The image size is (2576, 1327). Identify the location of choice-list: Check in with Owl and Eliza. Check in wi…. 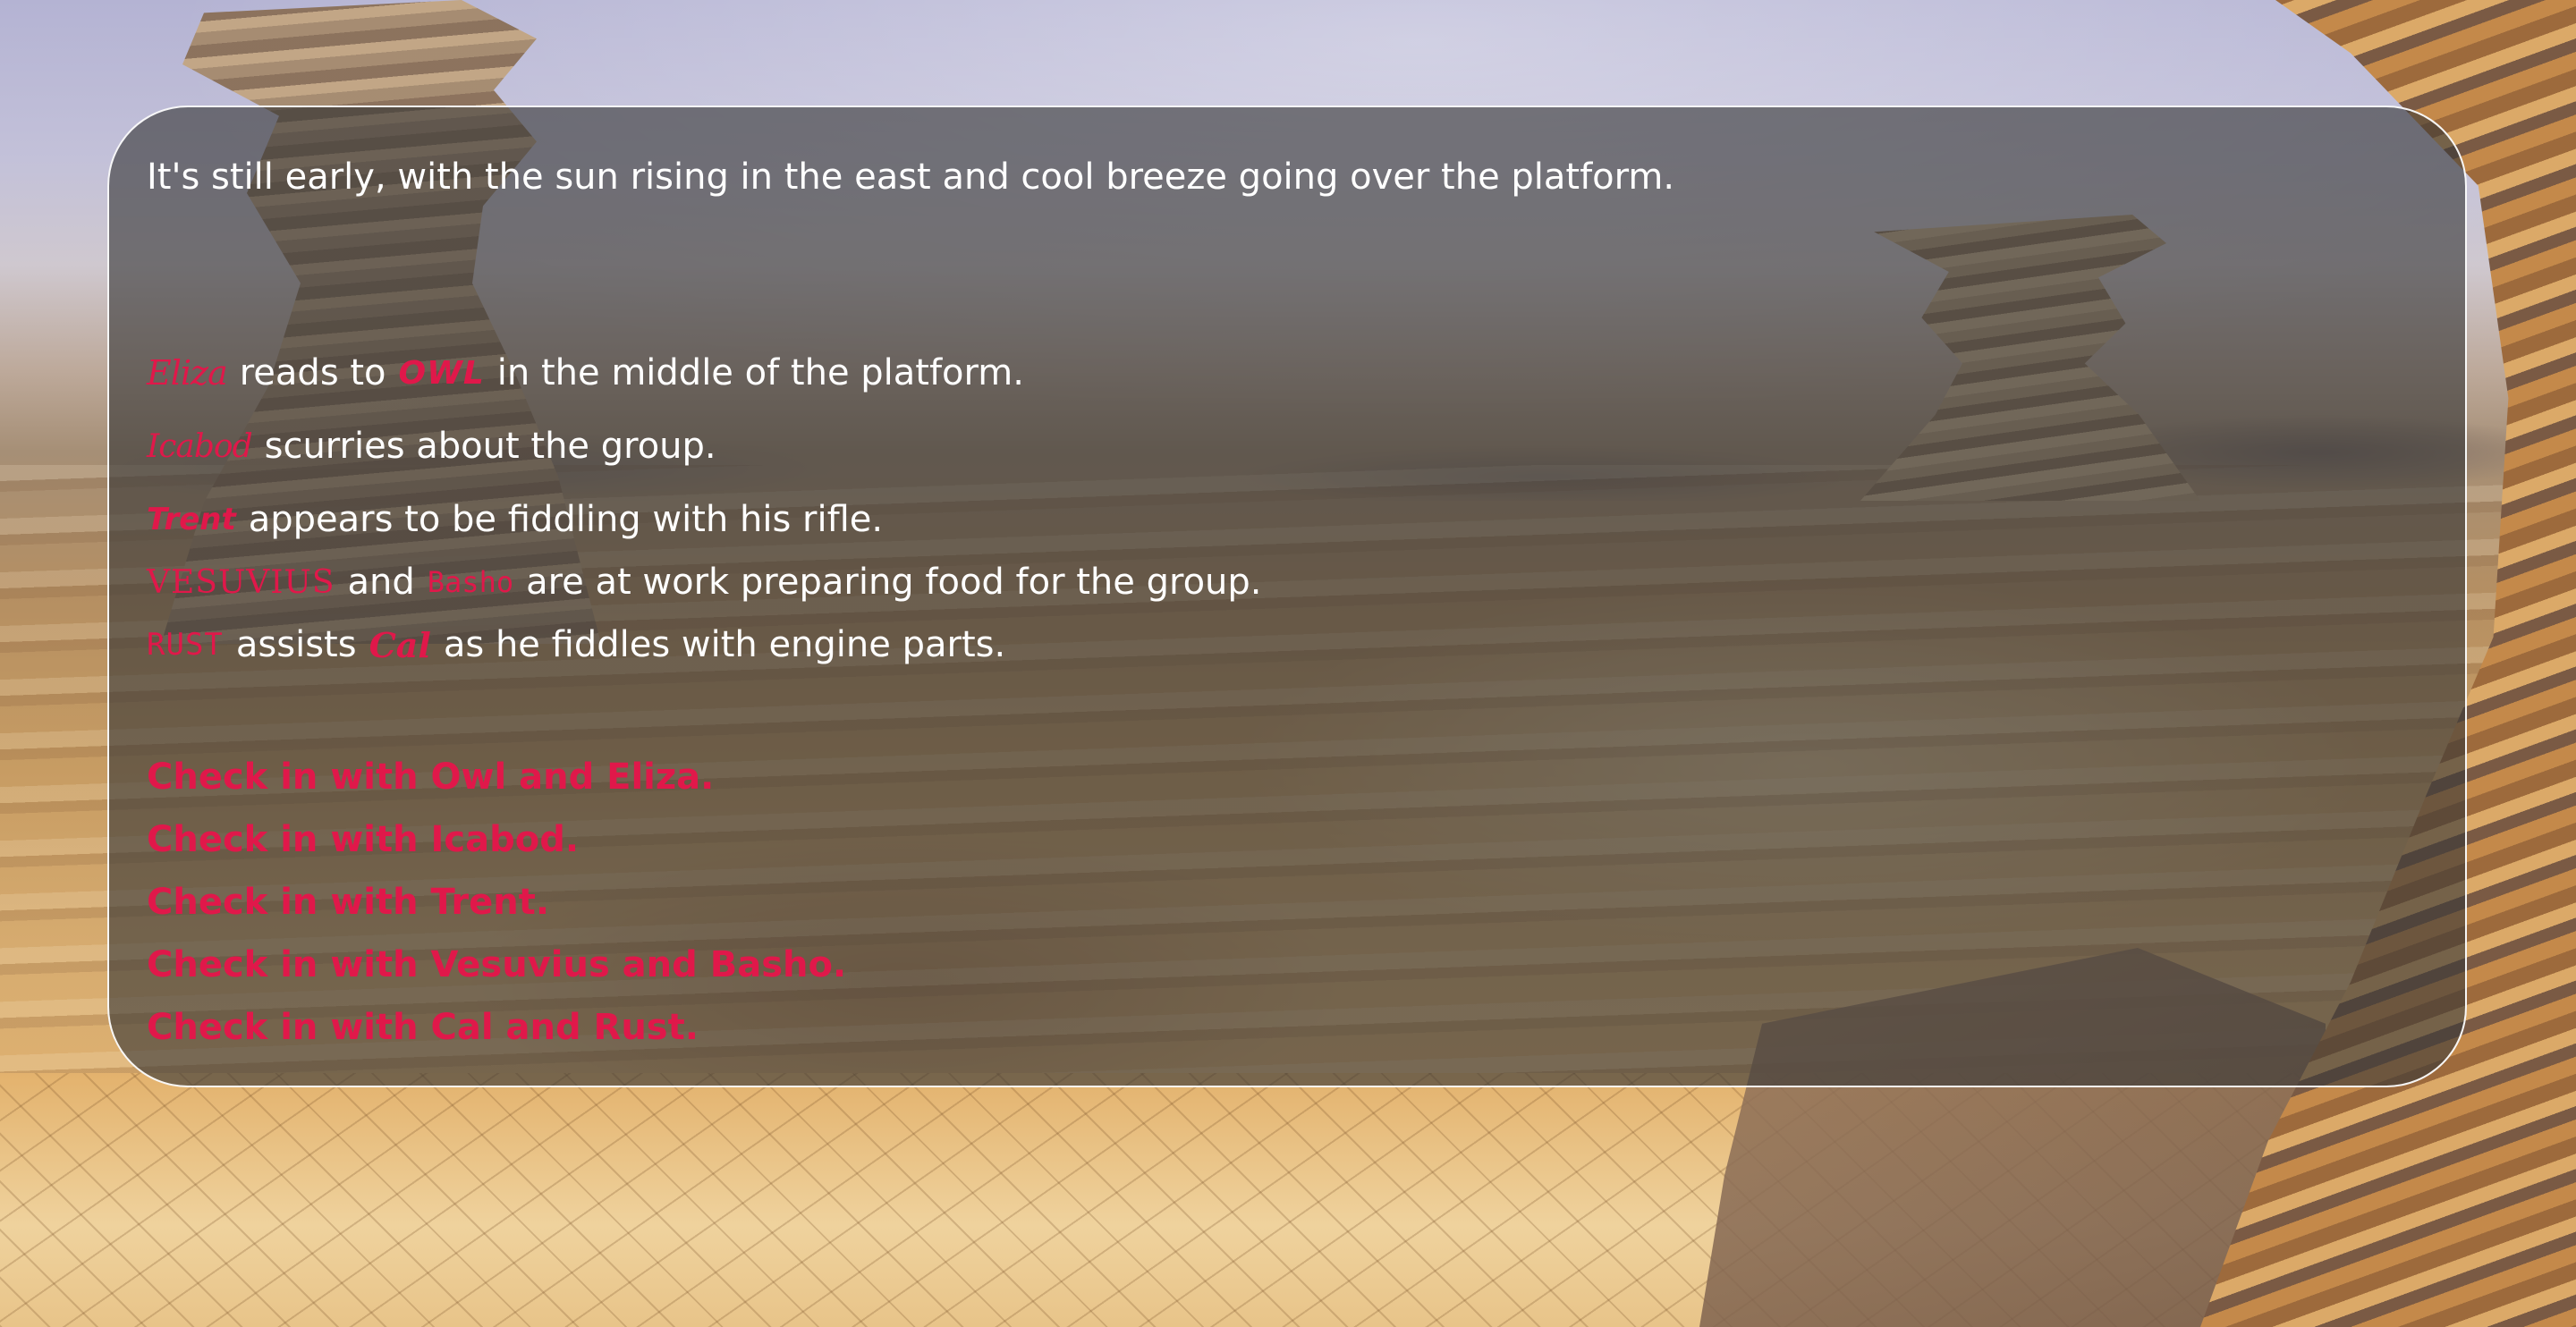
(496, 902).